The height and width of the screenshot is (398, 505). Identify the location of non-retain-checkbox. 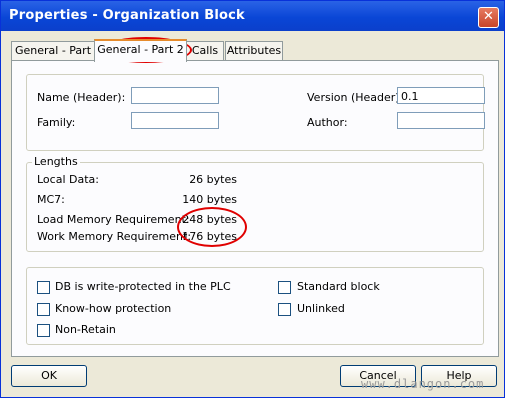
(43, 330).